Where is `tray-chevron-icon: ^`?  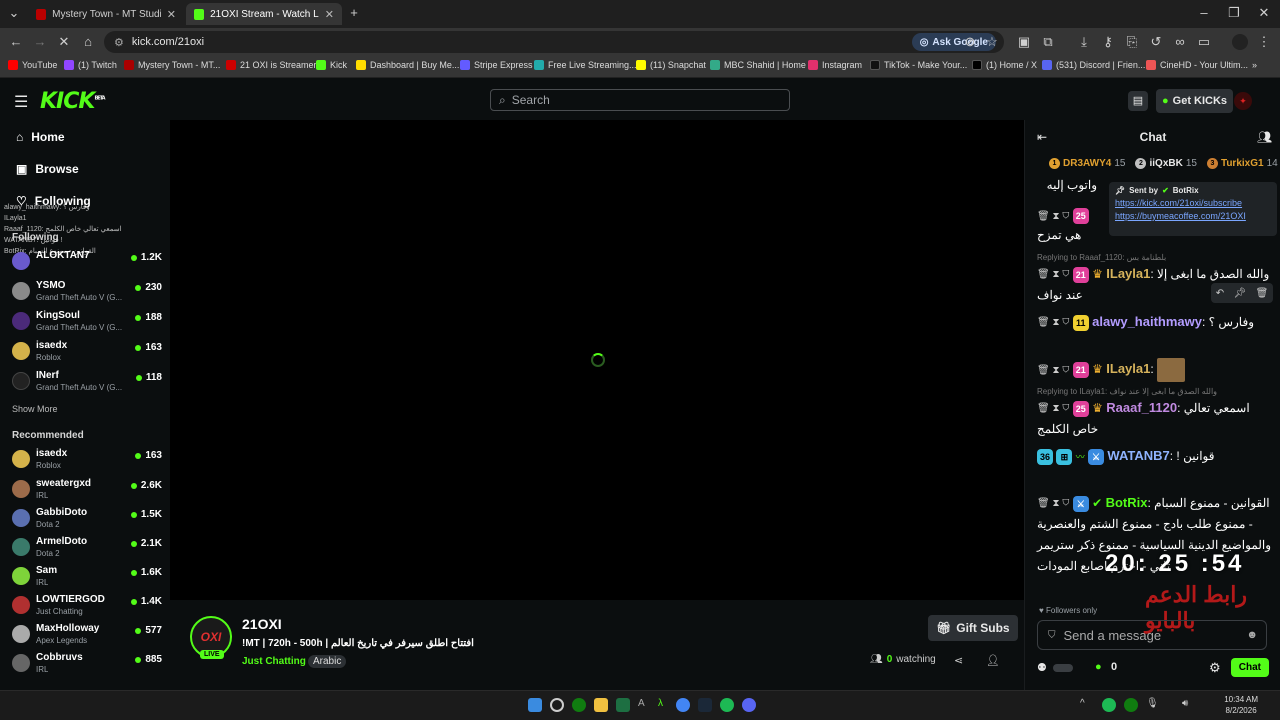
tray-chevron-icon: ^ is located at coordinates (1087, 705).